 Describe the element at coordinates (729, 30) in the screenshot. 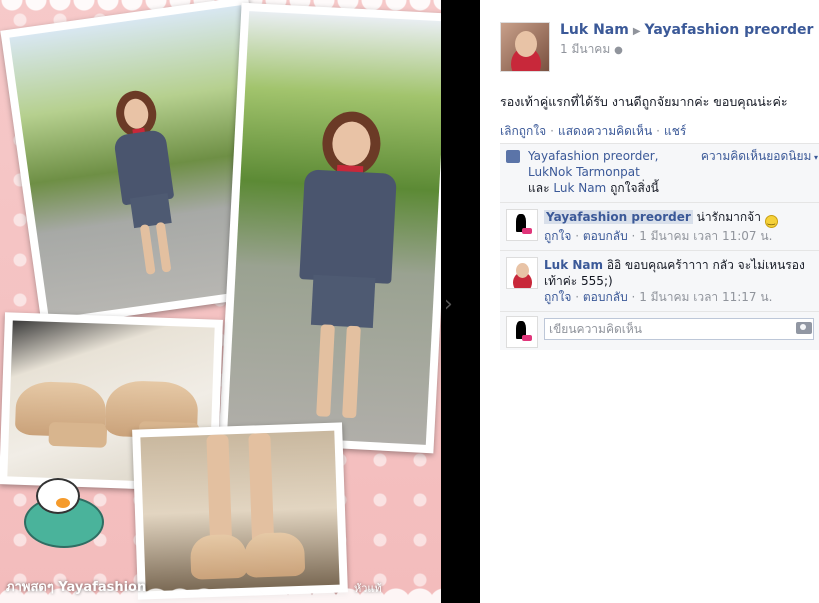

I see `target-page-link: Yayafashion preorder` at that location.